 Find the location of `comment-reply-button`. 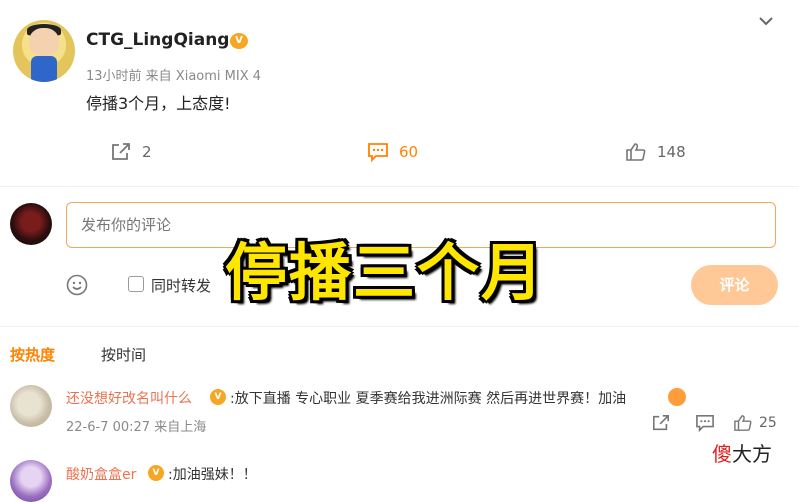

comment-reply-button is located at coordinates (705, 423).